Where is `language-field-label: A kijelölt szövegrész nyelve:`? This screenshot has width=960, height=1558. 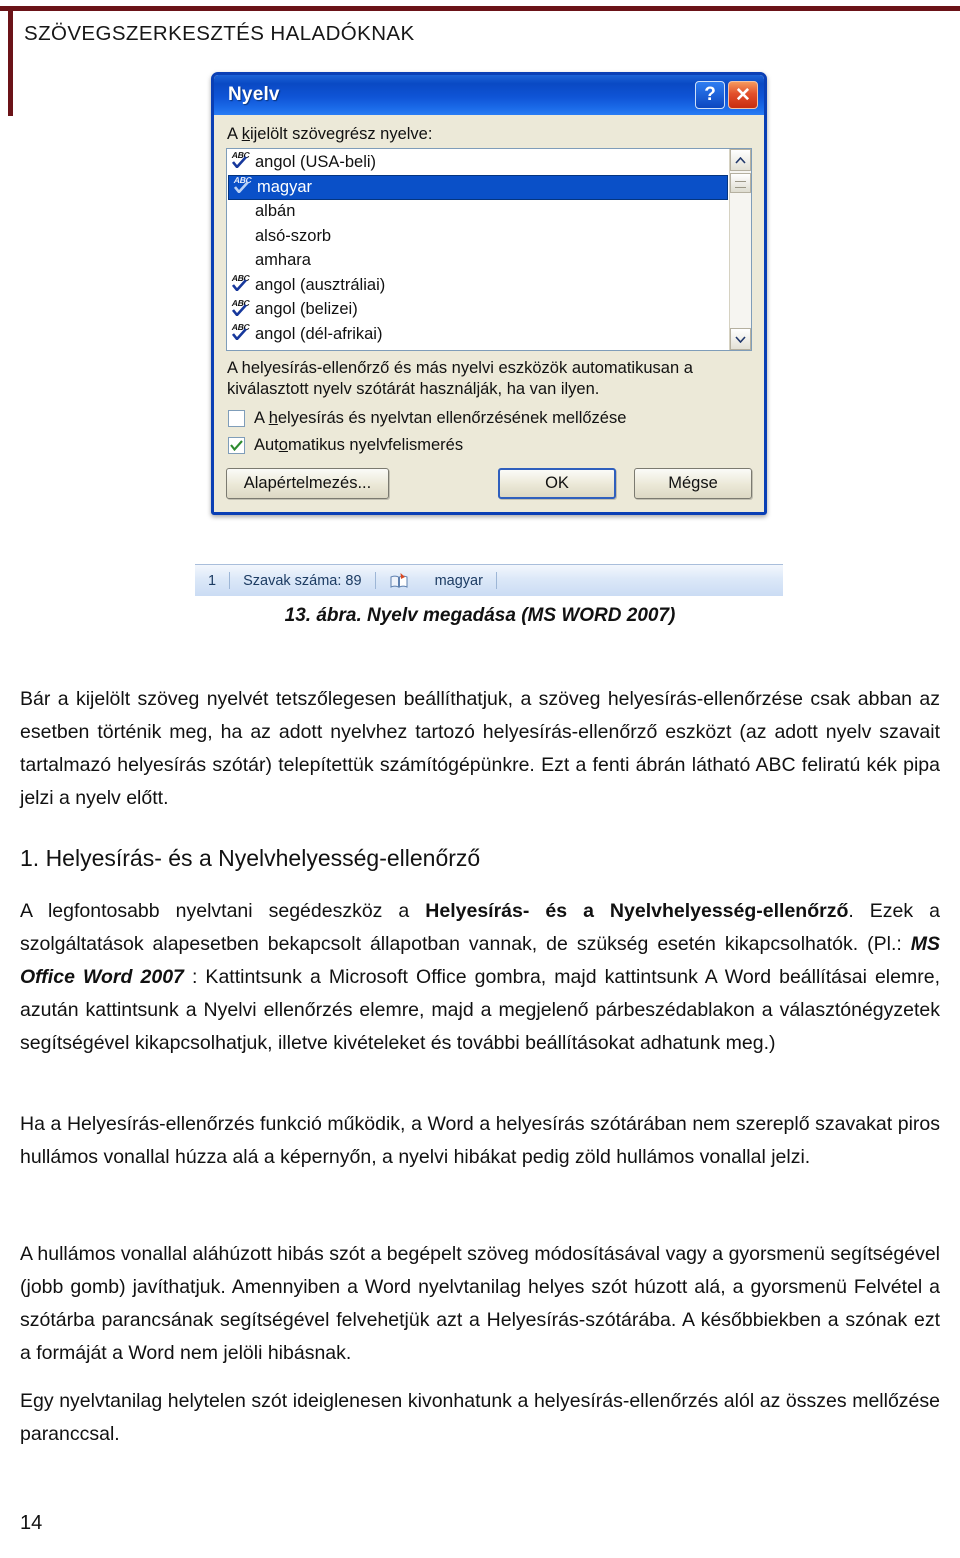 language-field-label: A kijelölt szövegrész nyelve: is located at coordinates (330, 134).